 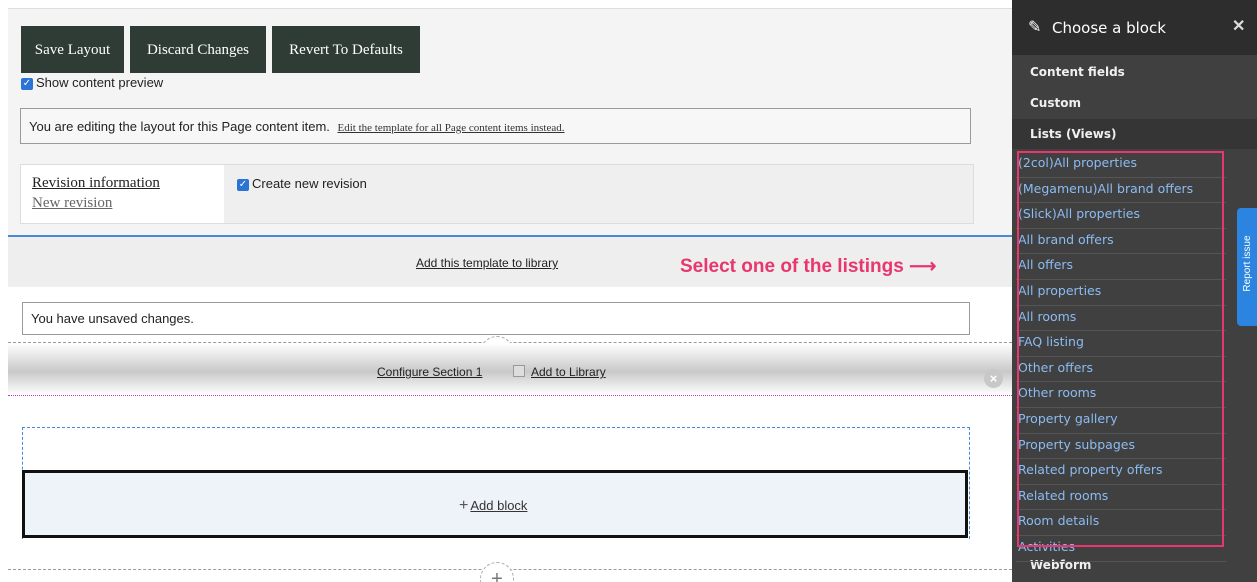 I want to click on revert-defaults-button: Revert To Defaults, so click(x=346, y=49).